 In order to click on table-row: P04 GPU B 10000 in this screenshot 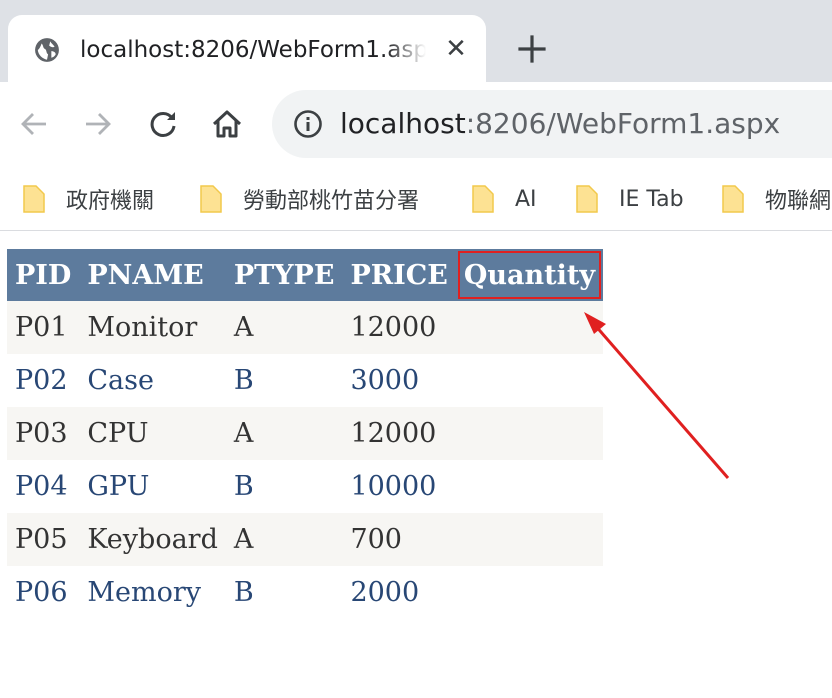, I will do `click(305, 486)`.